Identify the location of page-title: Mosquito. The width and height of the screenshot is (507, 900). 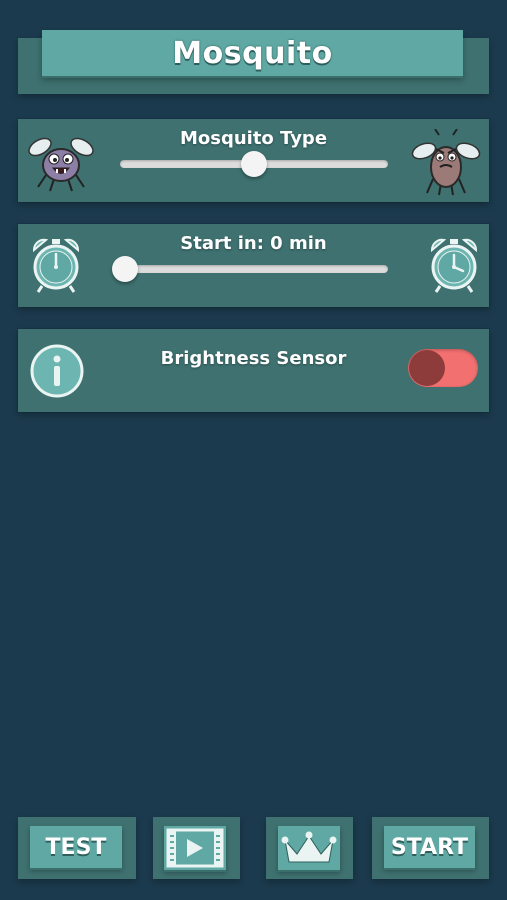
(252, 53).